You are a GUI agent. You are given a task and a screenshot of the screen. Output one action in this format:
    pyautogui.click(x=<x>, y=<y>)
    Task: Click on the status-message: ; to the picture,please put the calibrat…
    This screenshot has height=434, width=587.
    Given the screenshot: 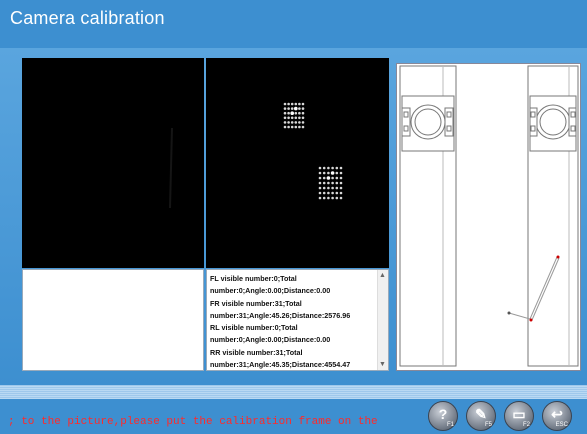 What is the action you would take?
    pyautogui.click(x=193, y=422)
    